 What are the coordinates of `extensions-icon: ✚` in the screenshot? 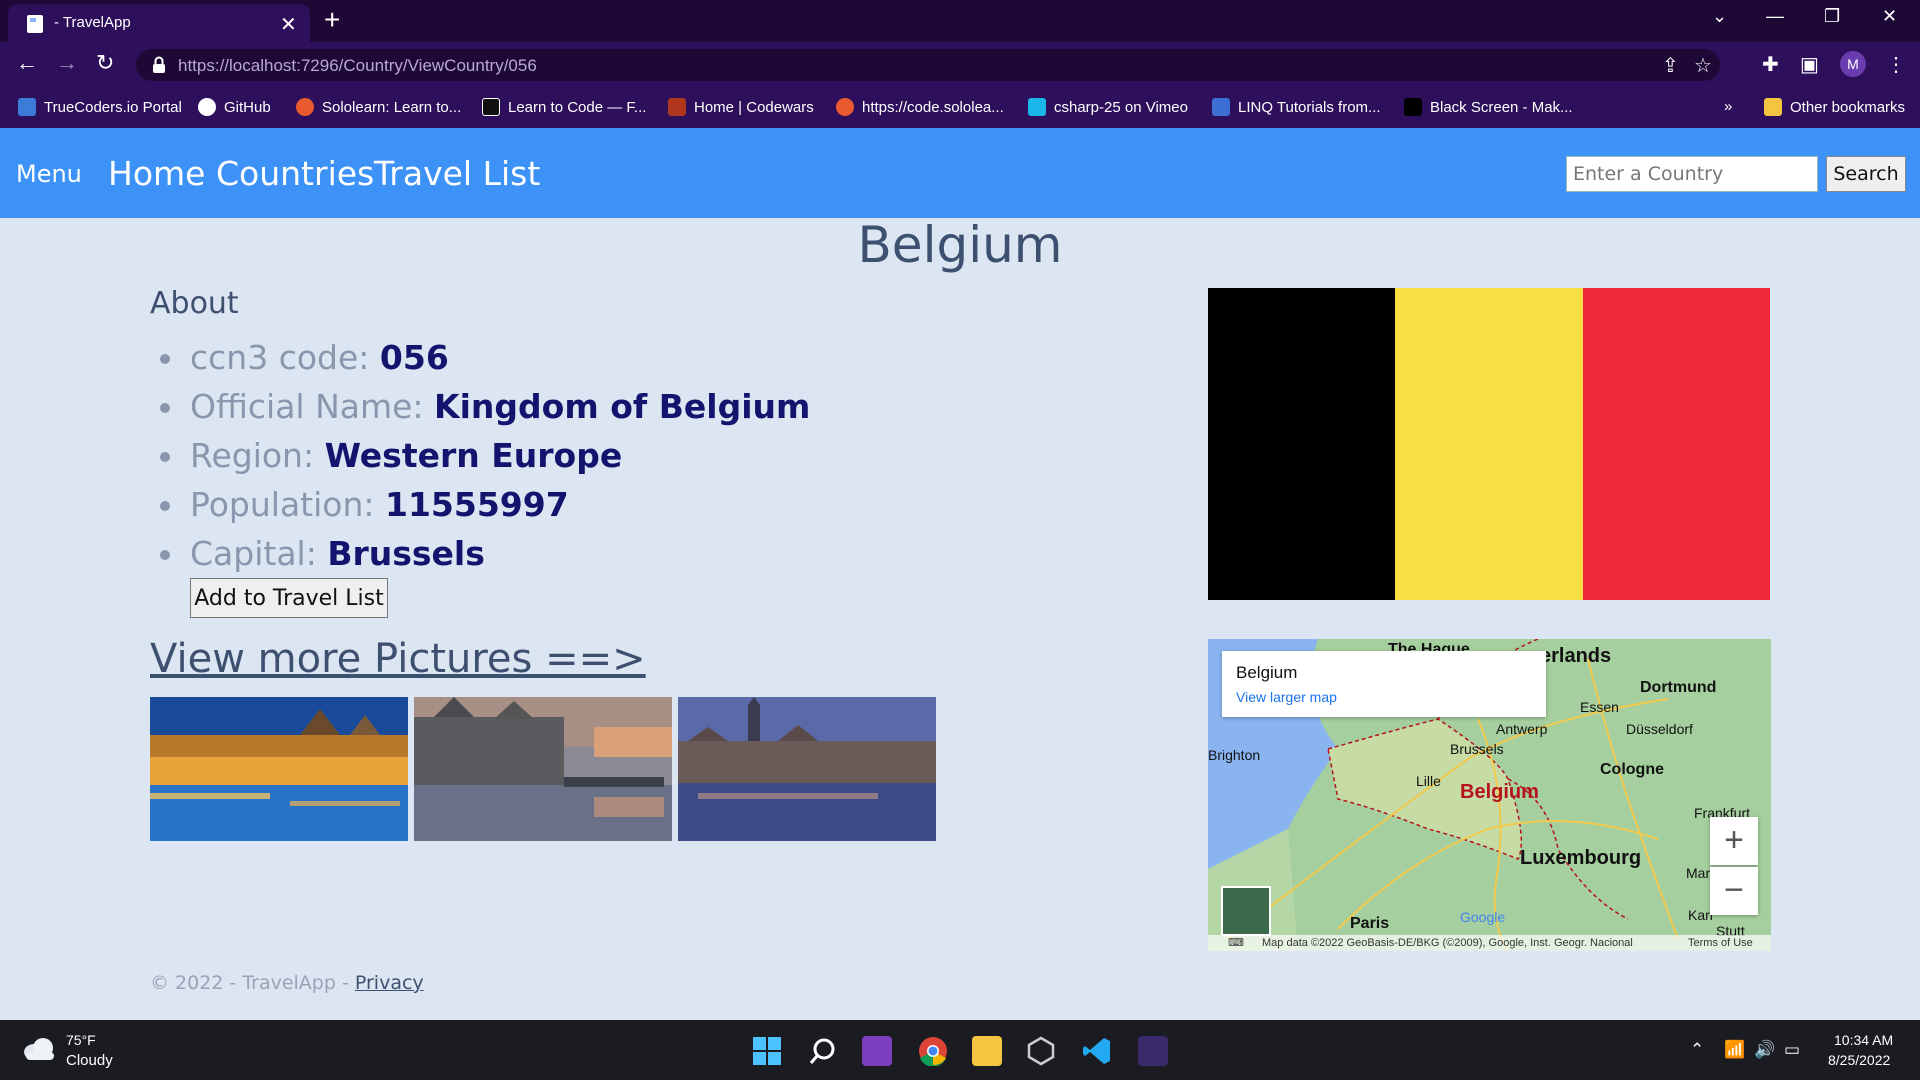 It's located at (1770, 64).